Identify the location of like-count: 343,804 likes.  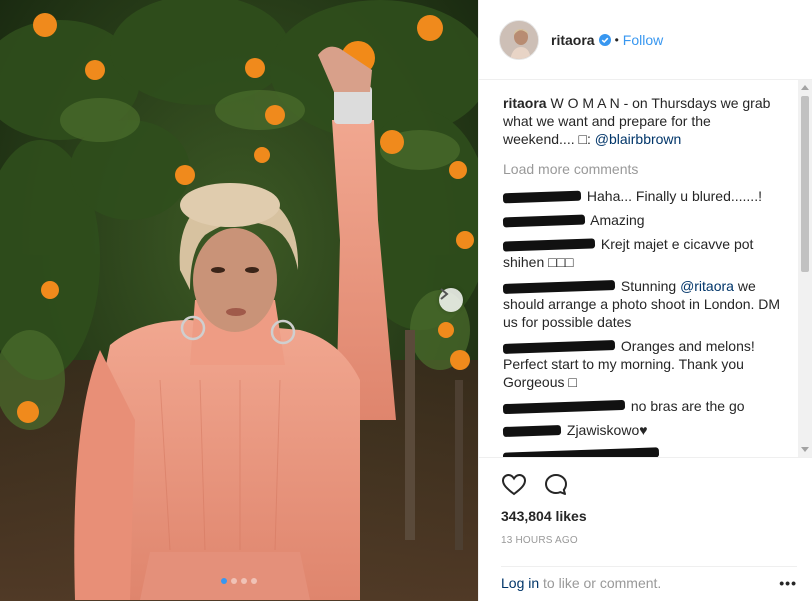
(646, 516).